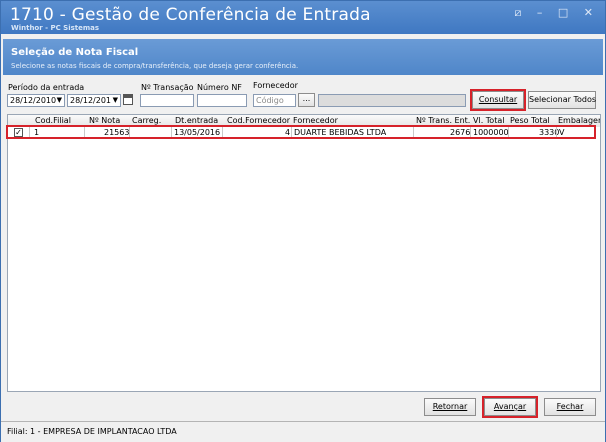 Image resolution: width=606 pixels, height=442 pixels. I want to click on fornecedor-label: Fornecedor, so click(275, 85).